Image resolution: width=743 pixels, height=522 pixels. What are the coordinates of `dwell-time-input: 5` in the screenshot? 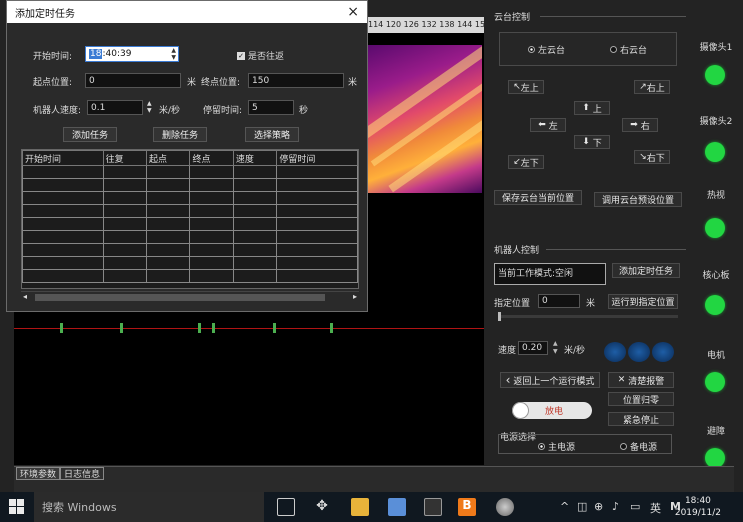 It's located at (271, 107).